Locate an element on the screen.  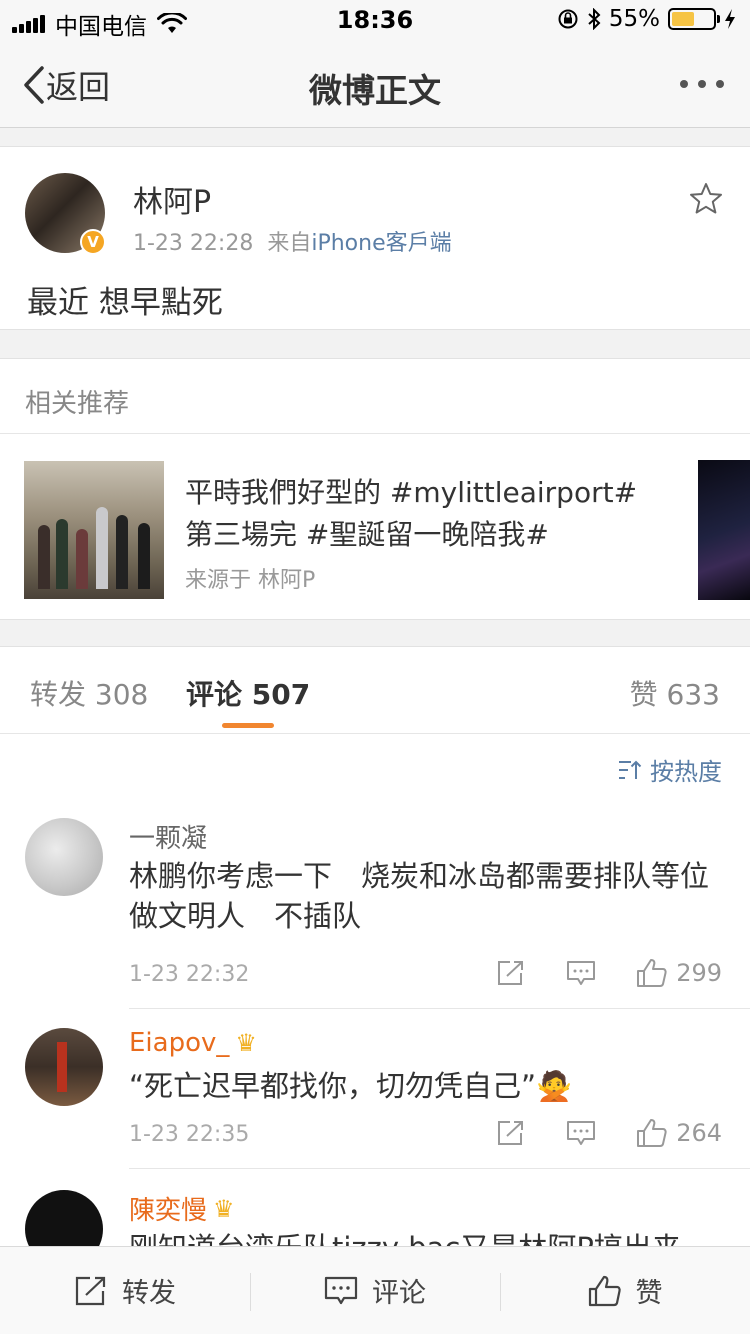
avatar-detail is located at coordinates (62, 1067).